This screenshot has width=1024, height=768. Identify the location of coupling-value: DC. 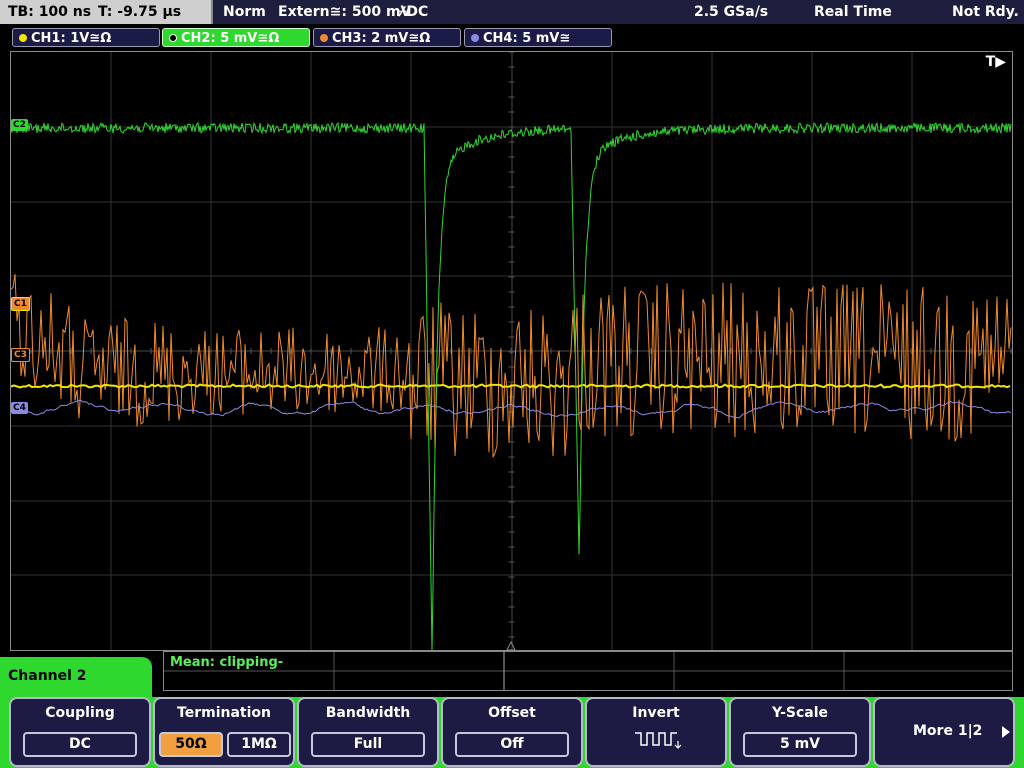
(80, 744).